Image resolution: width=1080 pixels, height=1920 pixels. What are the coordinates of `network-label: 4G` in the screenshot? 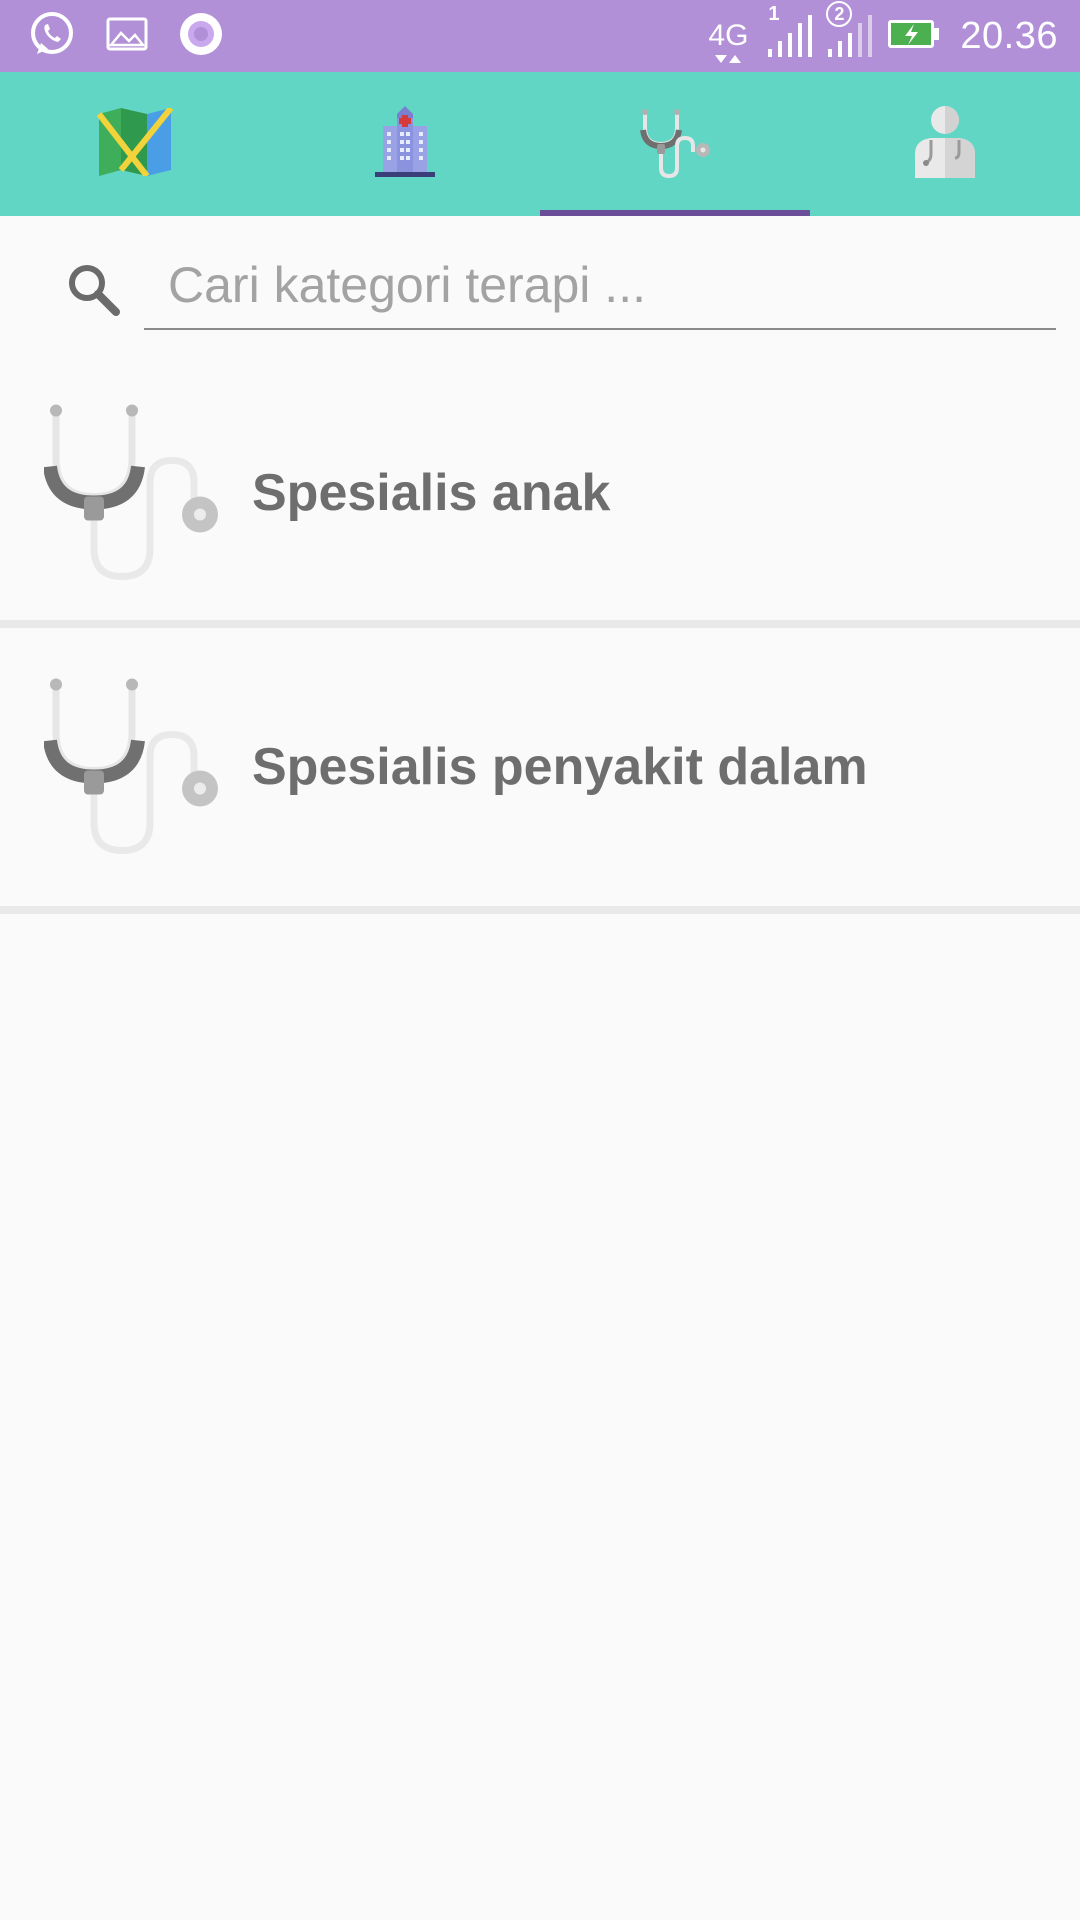 It's located at (728, 35).